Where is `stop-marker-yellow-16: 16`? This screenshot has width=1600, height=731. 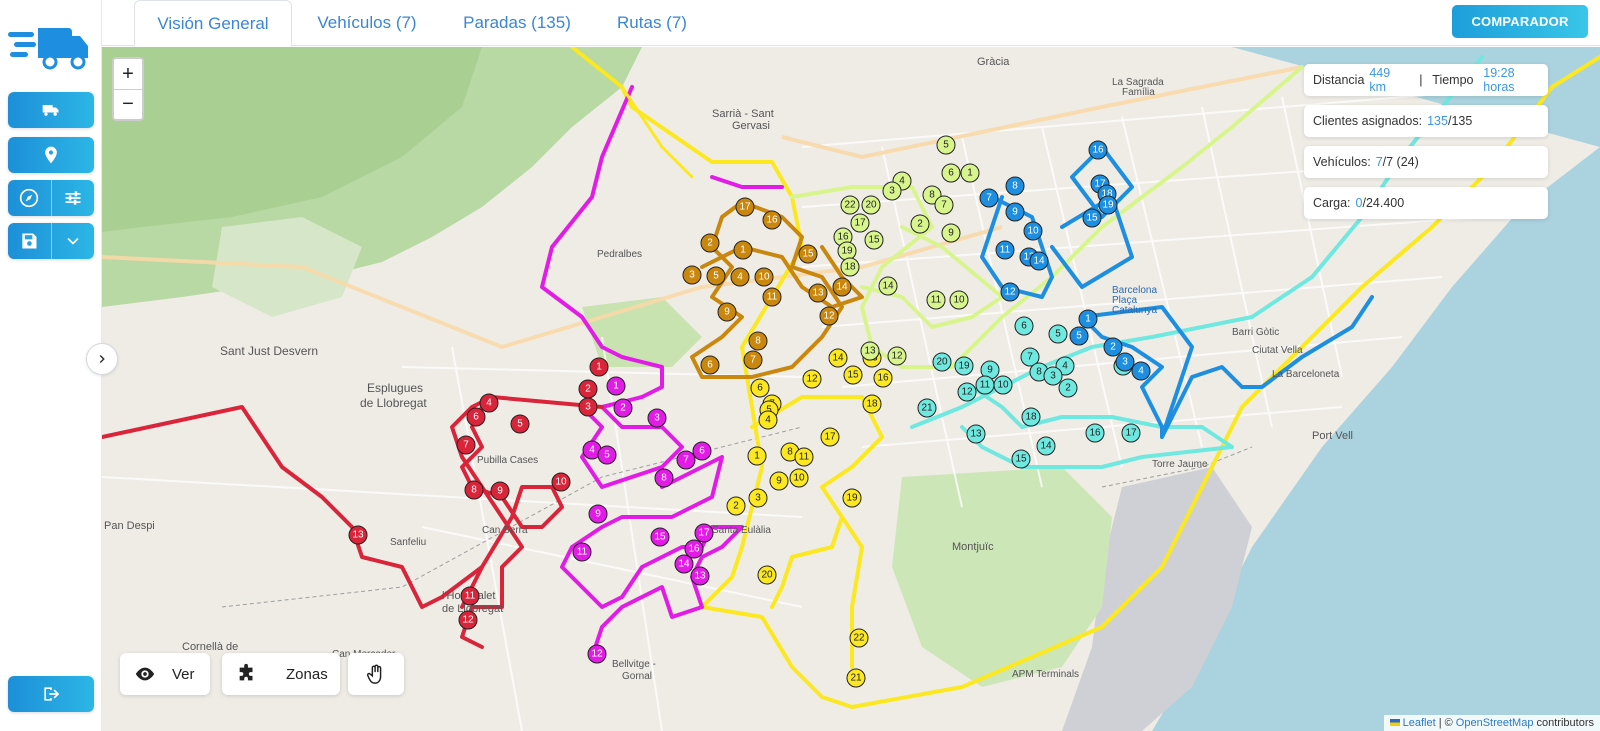 stop-marker-yellow-16: 16 is located at coordinates (883, 378).